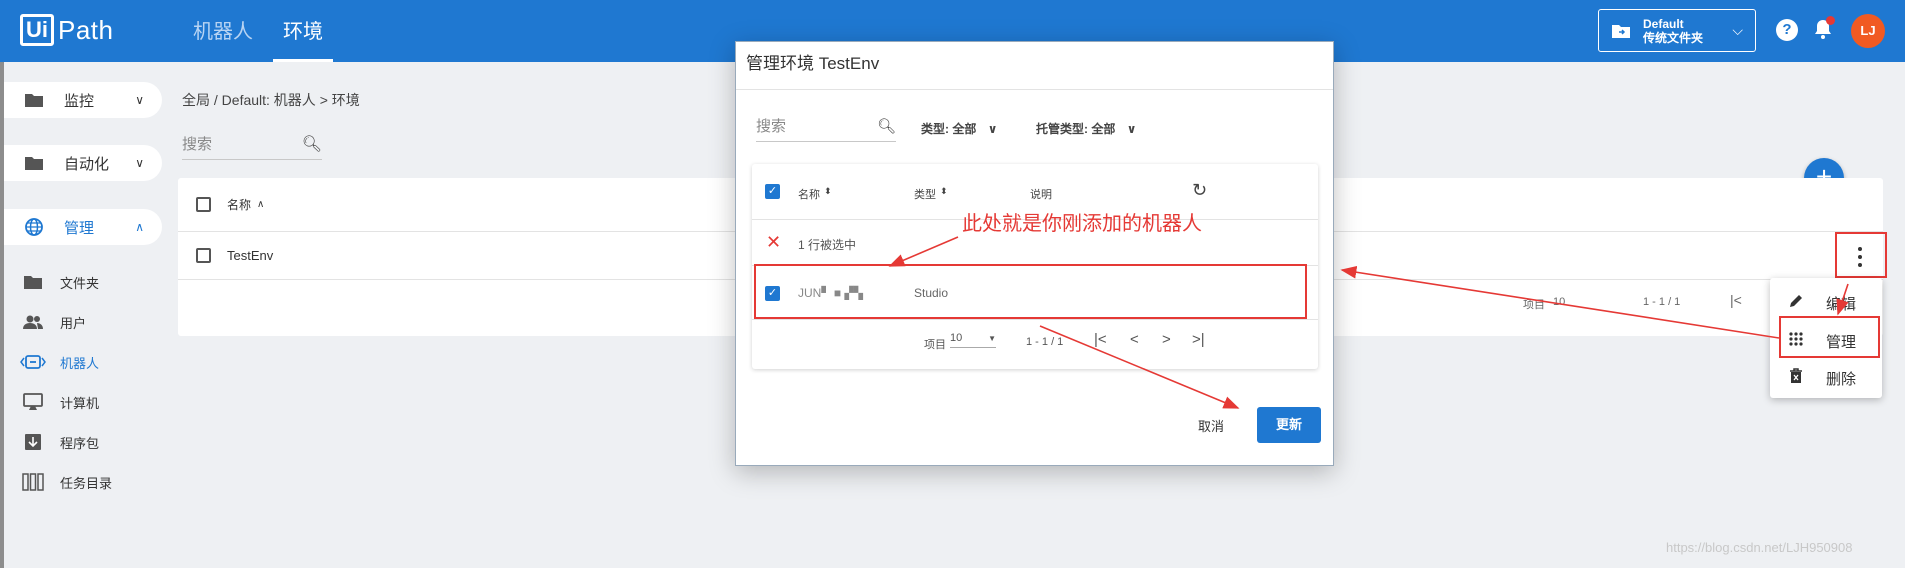 This screenshot has height=568, width=1905. What do you see at coordinates (923, 251) in the screenshot?
I see `arrow-to-selection` at bounding box center [923, 251].